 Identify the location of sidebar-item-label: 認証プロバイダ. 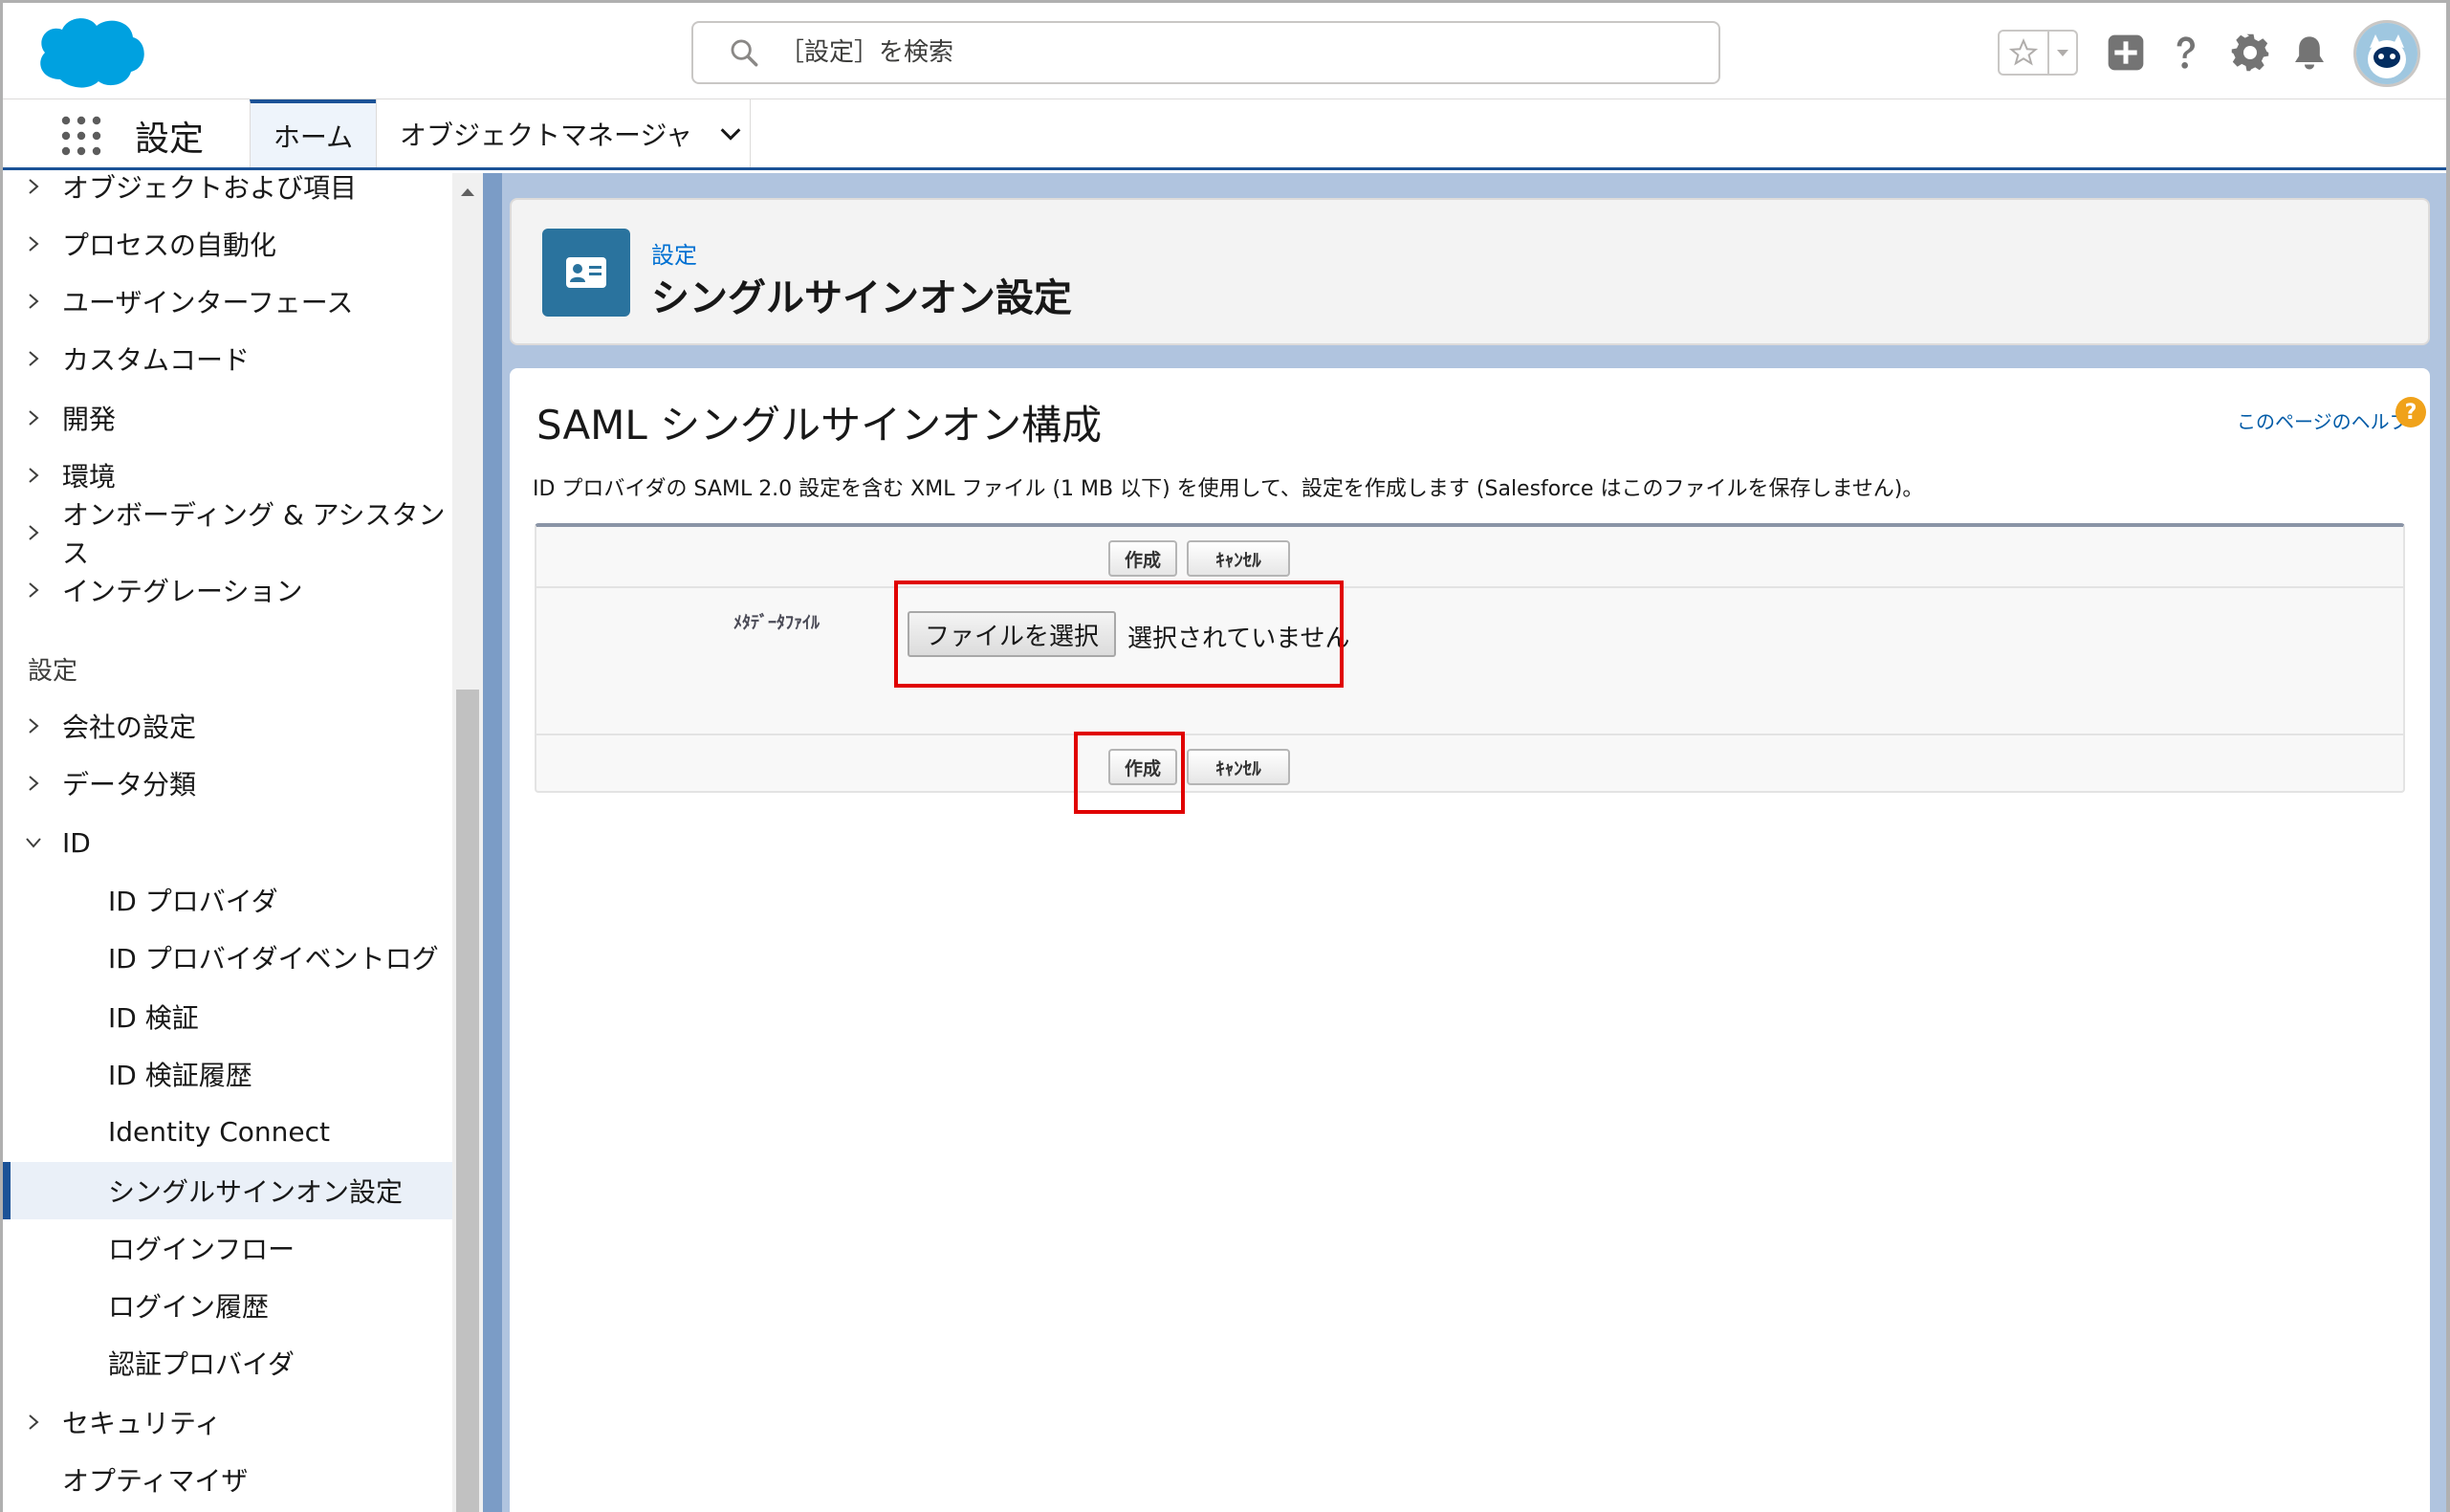
(202, 1364).